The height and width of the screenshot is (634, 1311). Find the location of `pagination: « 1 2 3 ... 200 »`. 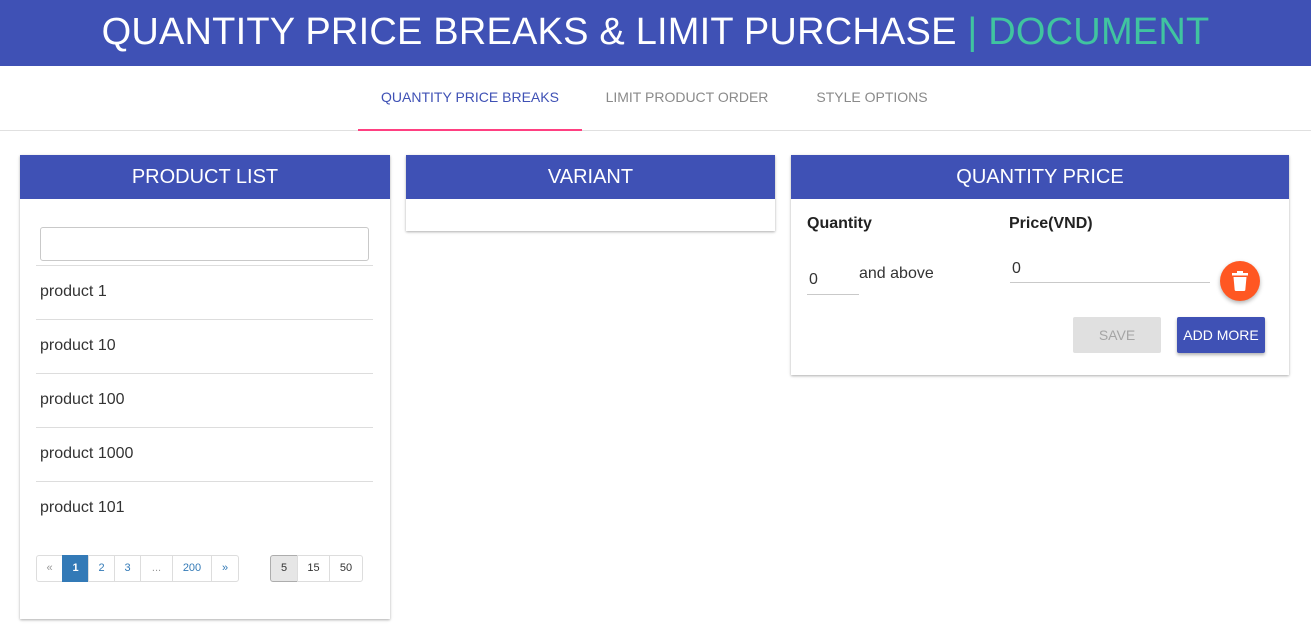

pagination: « 1 2 3 ... 200 » is located at coordinates (137, 568).